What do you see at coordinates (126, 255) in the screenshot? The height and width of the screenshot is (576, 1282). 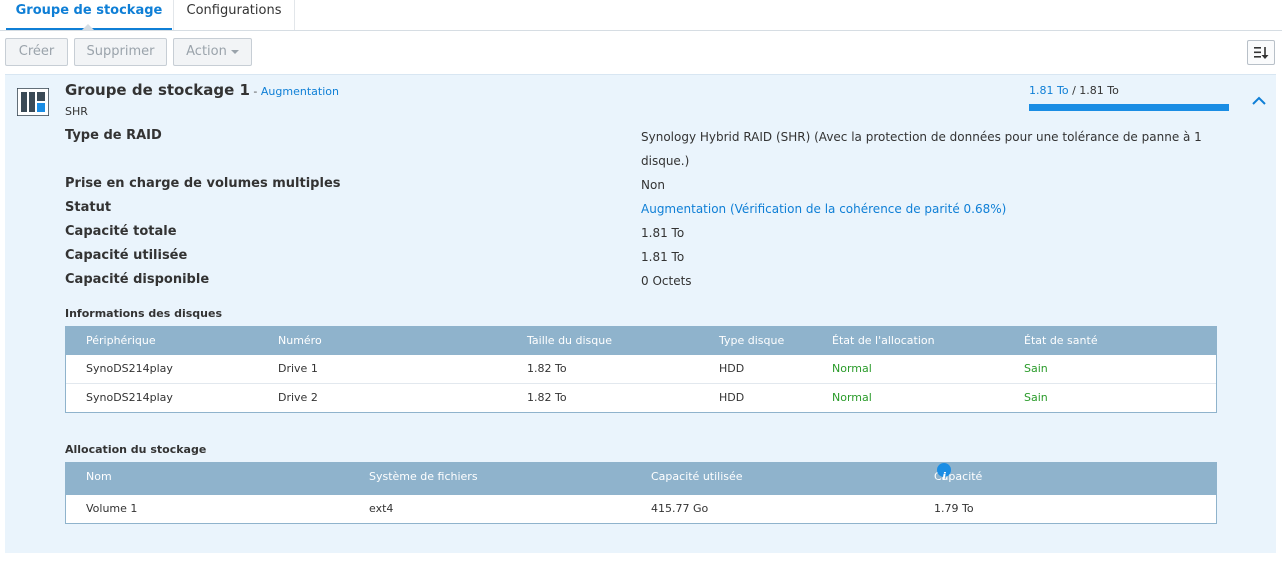 I see `used-capacity-label: Capacité utilisée` at bounding box center [126, 255].